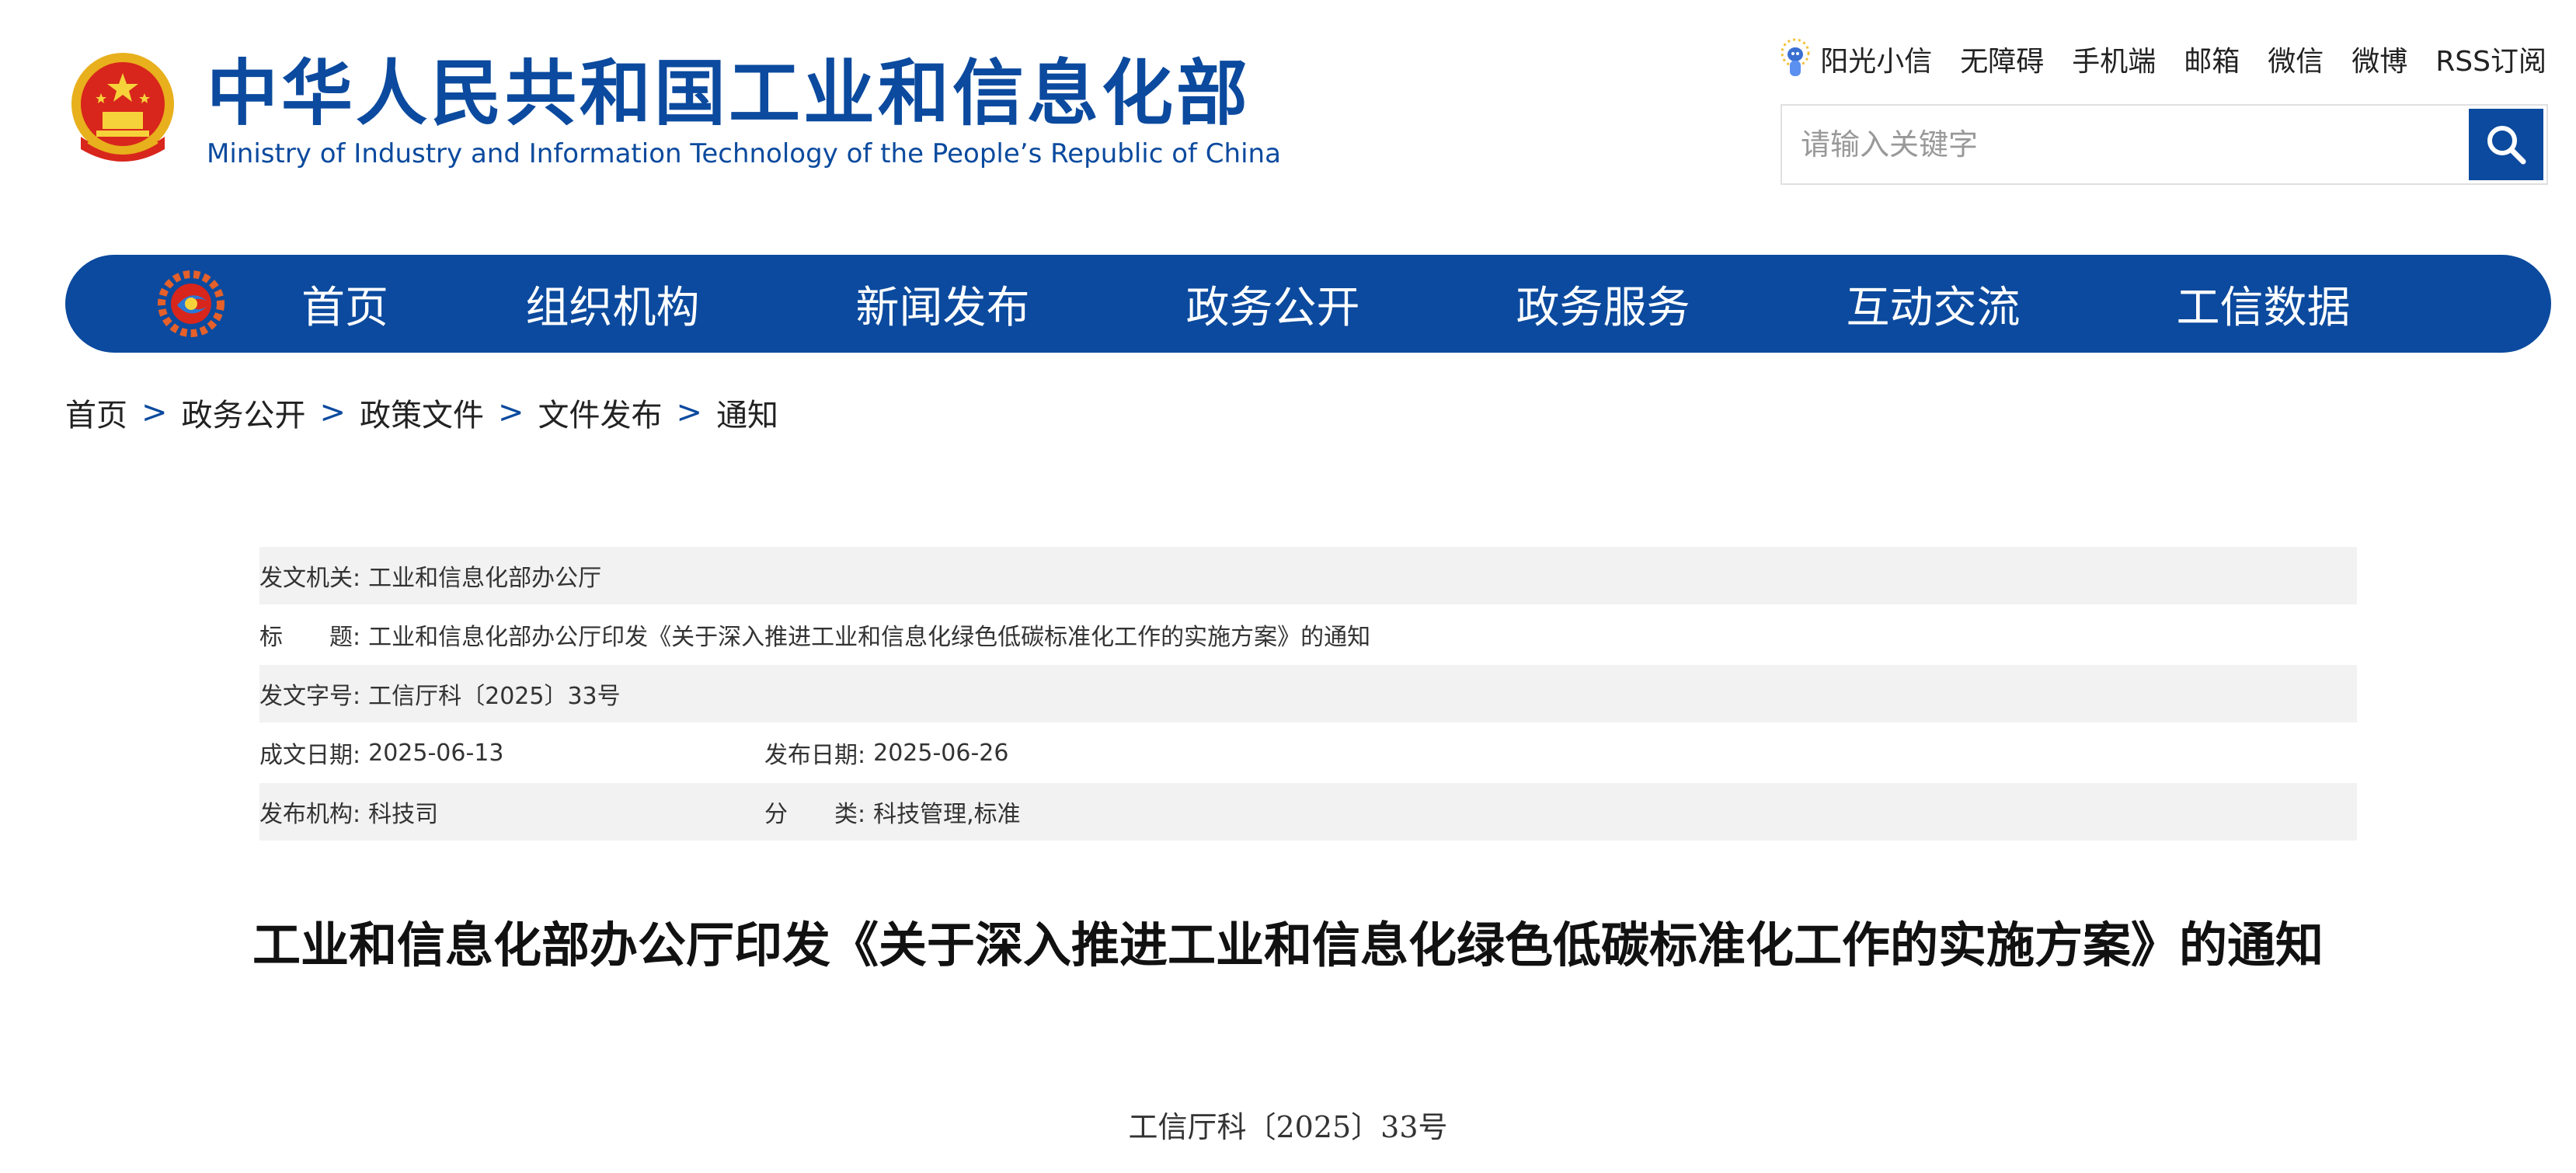 The image size is (2576, 1173). Describe the element at coordinates (600, 412) in the screenshot. I see `breadcrumb-document-release: 文件发布` at that location.